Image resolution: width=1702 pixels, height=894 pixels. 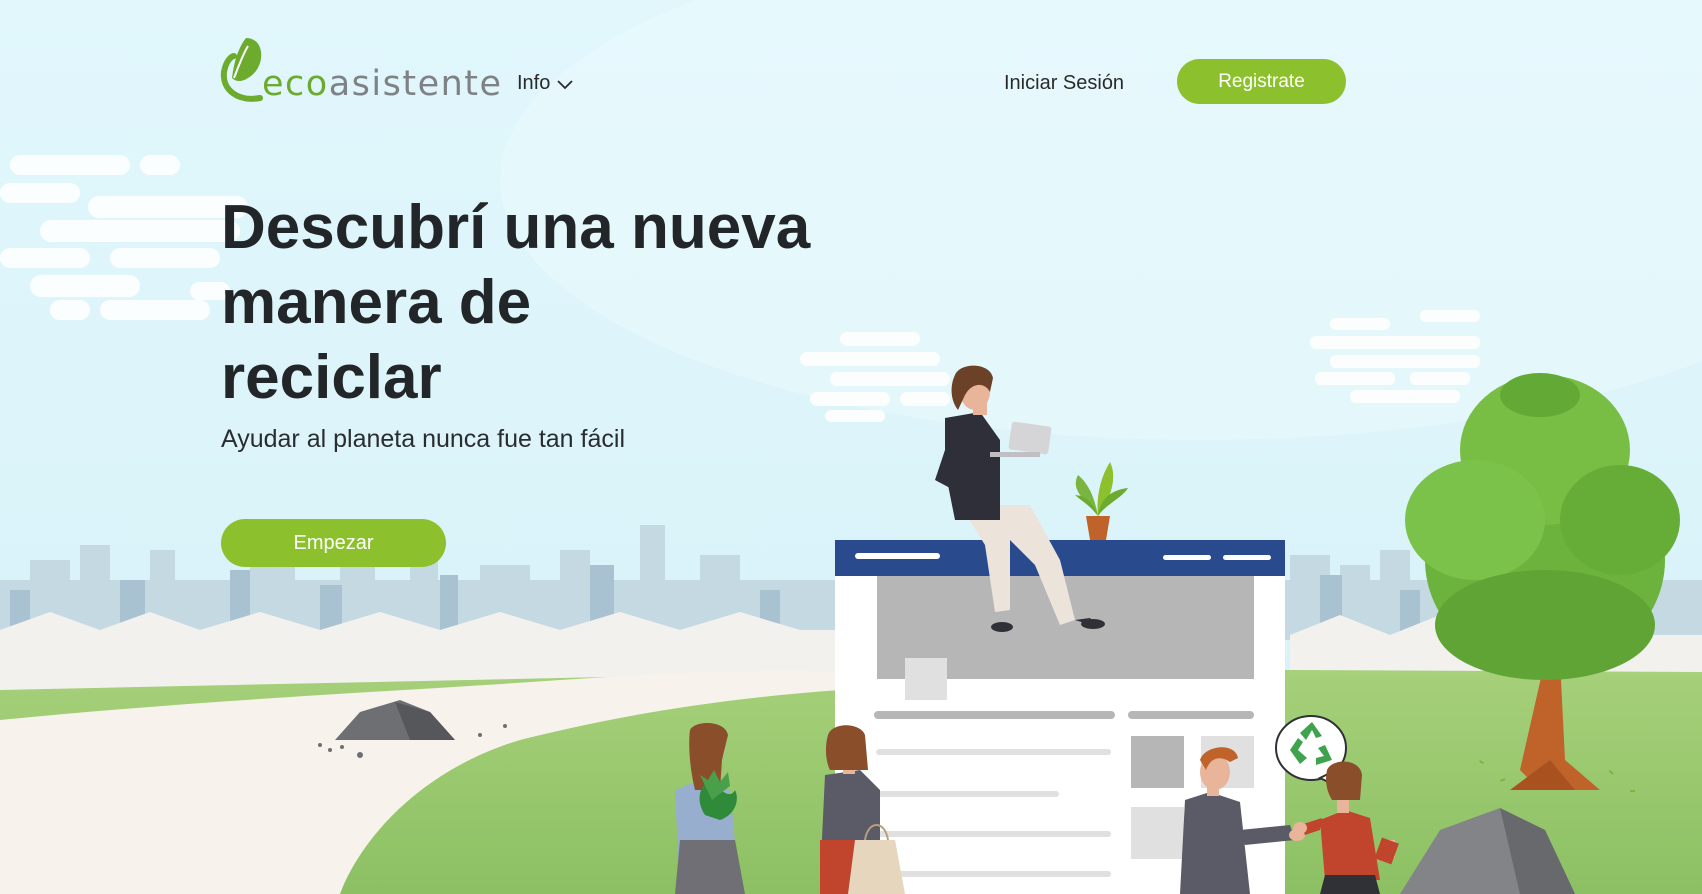 I want to click on hero-title-line-3: reciclar, so click(x=331, y=377).